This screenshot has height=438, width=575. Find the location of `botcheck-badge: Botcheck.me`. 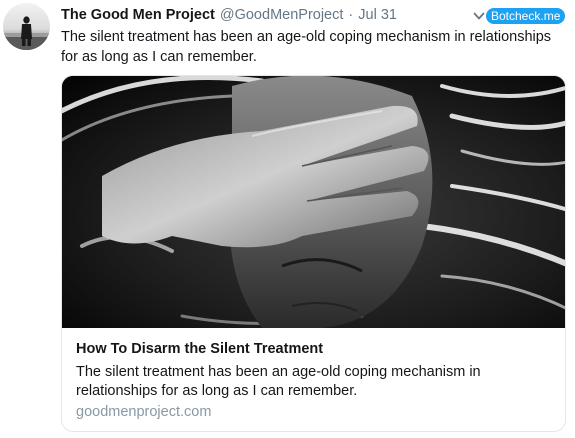

botcheck-badge: Botcheck.me is located at coordinates (526, 16).